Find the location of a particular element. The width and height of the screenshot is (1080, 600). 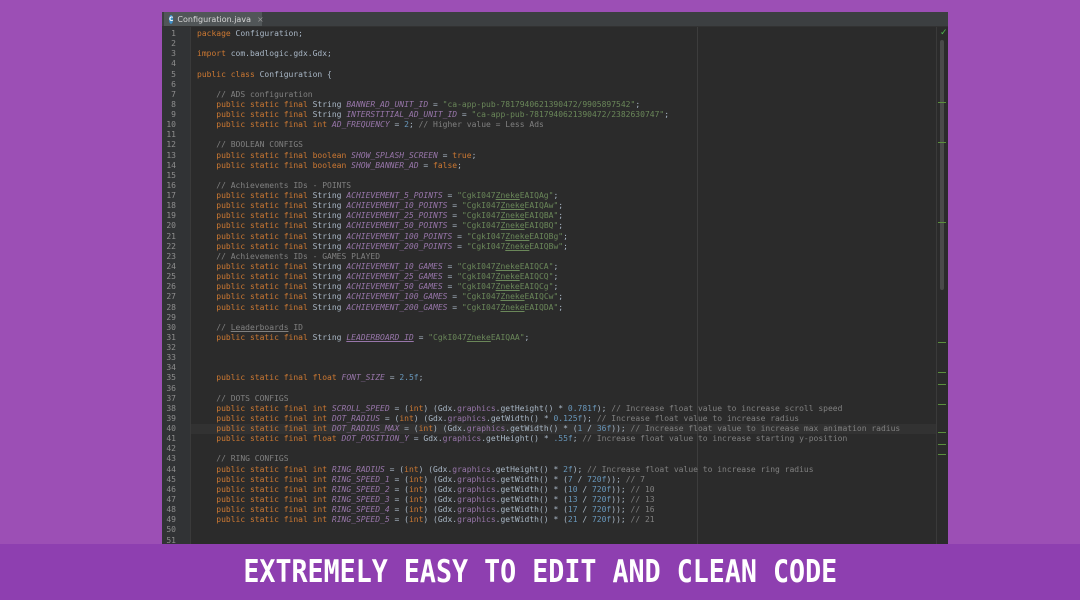

line-number: 2 is located at coordinates (173, 44).